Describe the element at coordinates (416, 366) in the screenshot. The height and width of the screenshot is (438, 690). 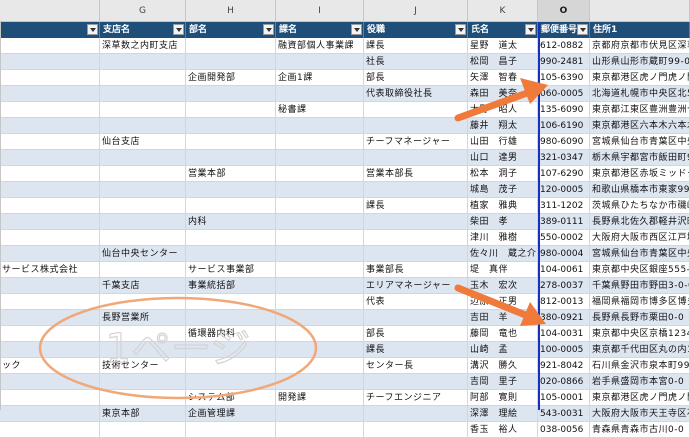
I see `cell-position: センター長` at that location.